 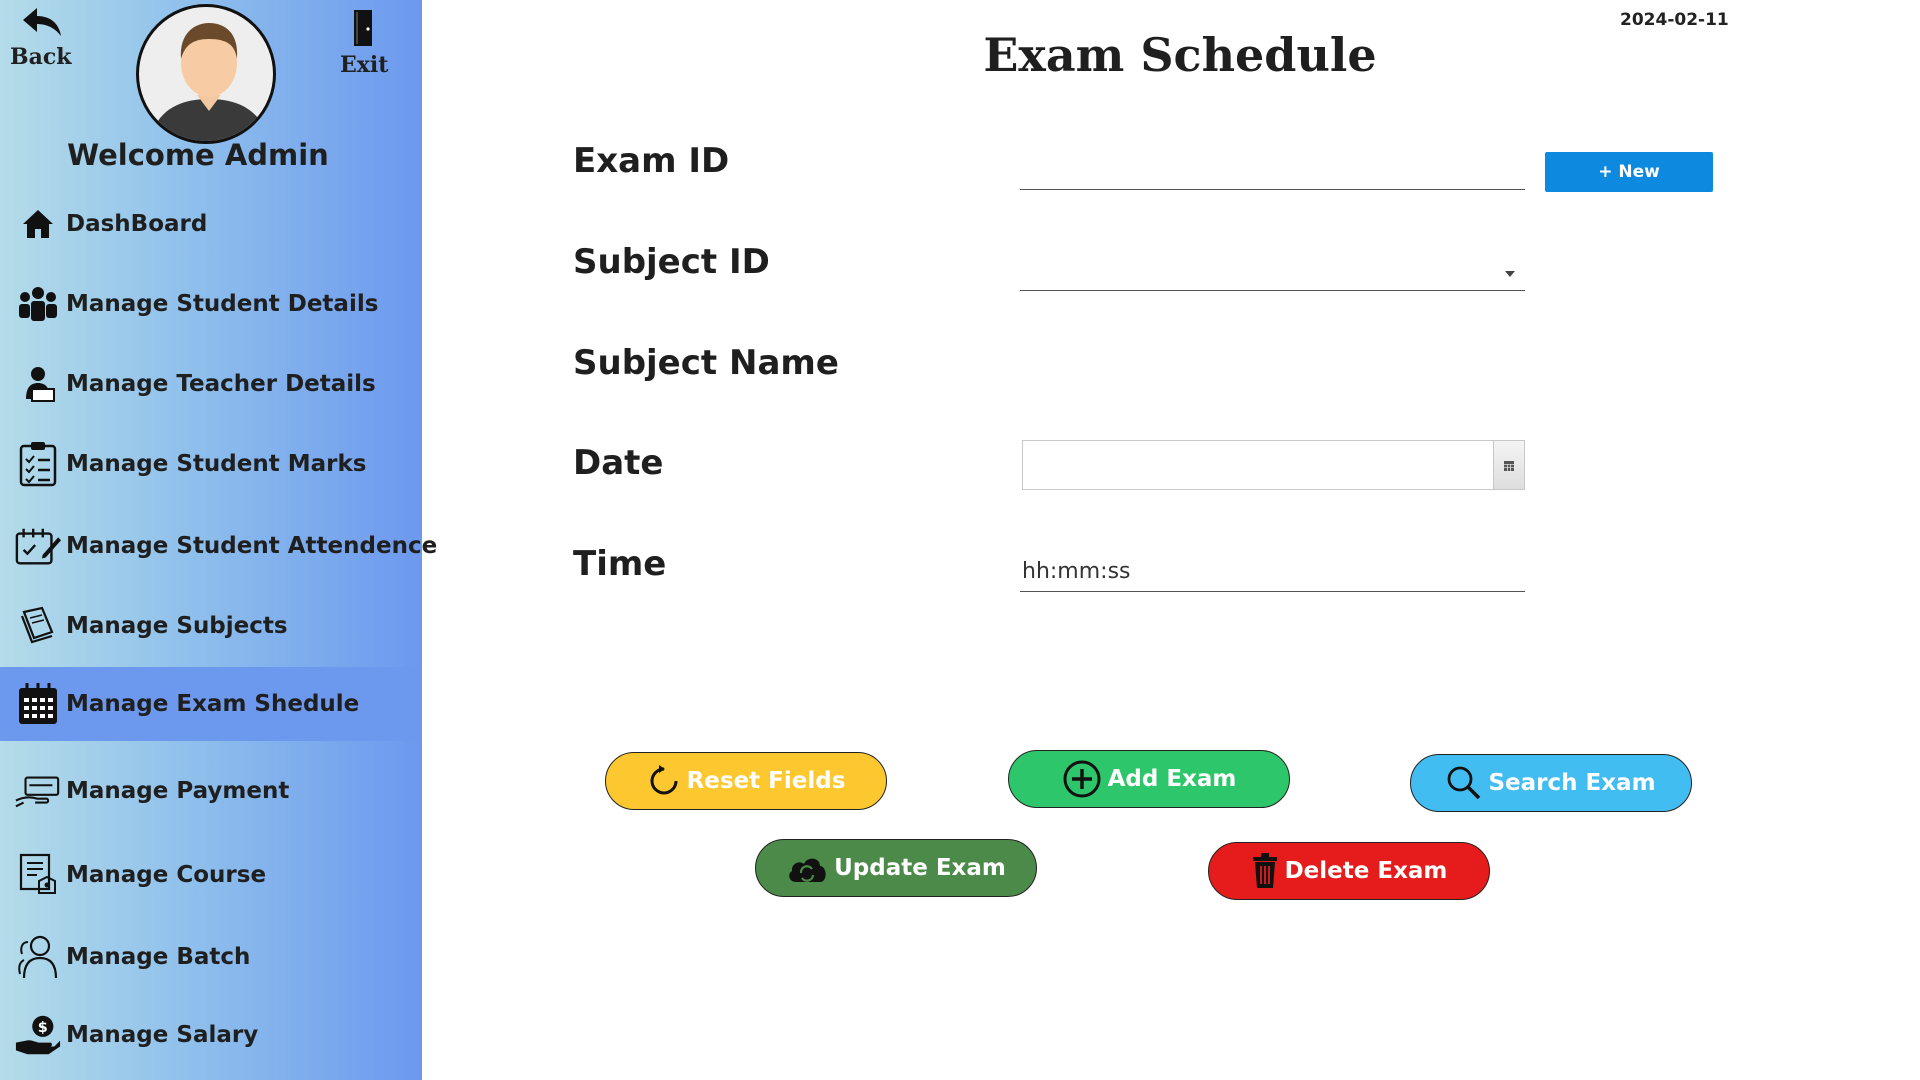 What do you see at coordinates (1272, 170) in the screenshot?
I see `exam-id-field` at bounding box center [1272, 170].